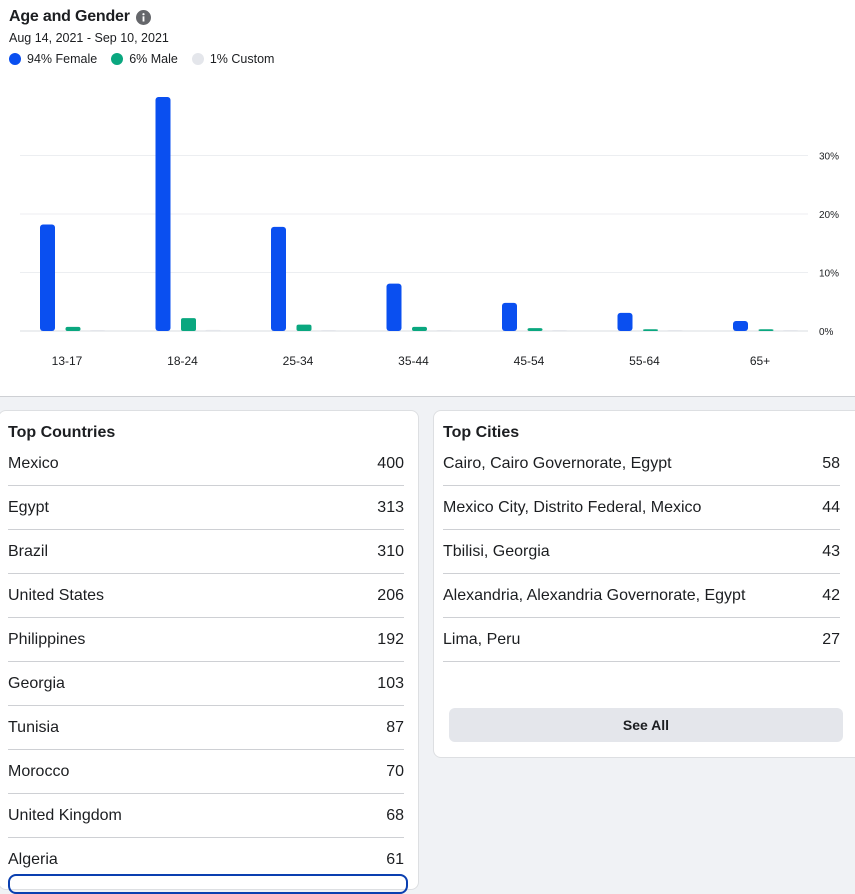  What do you see at coordinates (413, 361) in the screenshot?
I see `x-tick-label: 35-44` at bounding box center [413, 361].